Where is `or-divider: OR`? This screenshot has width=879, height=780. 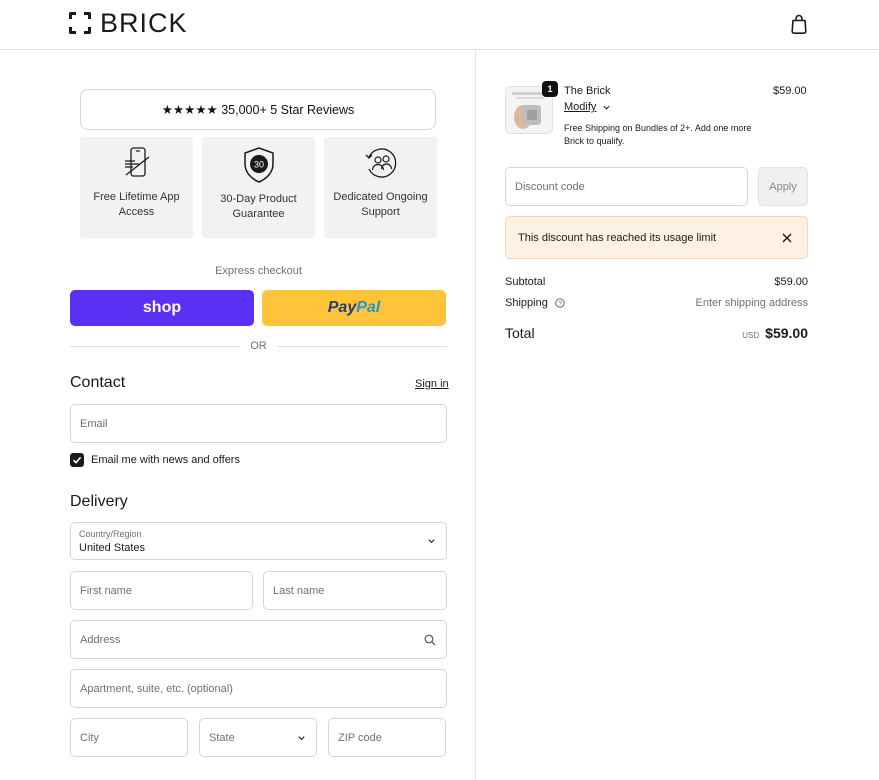
or-divider: OR is located at coordinates (258, 346).